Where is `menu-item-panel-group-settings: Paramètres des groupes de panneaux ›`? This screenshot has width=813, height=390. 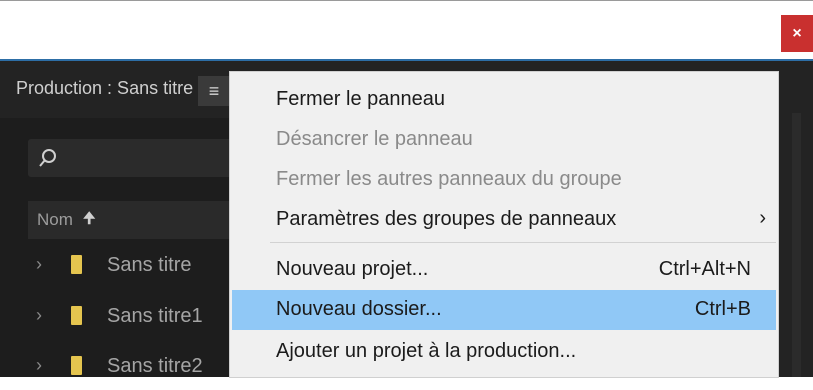
menu-item-panel-group-settings: Paramètres des groupes de panneaux › is located at coordinates (504, 219).